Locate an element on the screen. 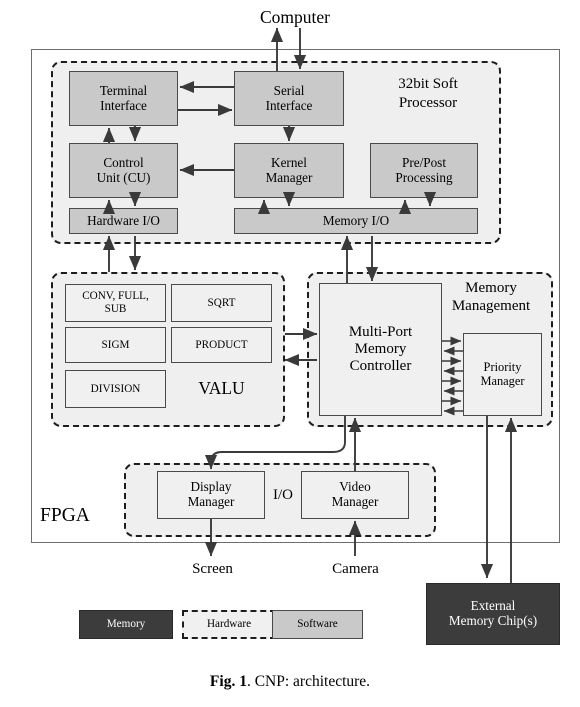 This screenshot has height=707, width=580. block-pre-post-processing: Pre/Post Processing is located at coordinates (424, 170).